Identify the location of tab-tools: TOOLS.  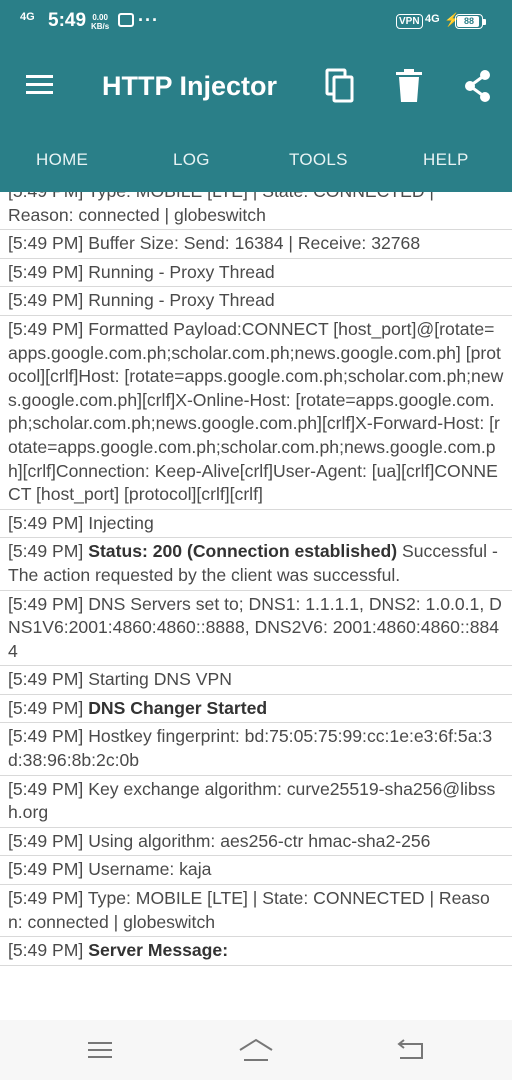
(318, 160).